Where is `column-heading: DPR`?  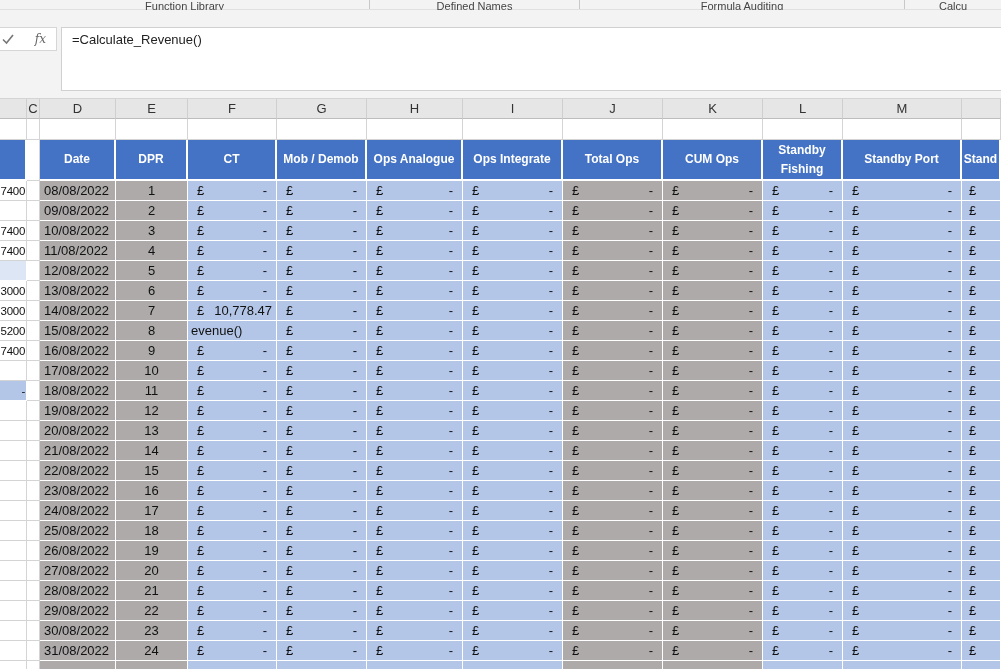
column-heading: DPR is located at coordinates (152, 160).